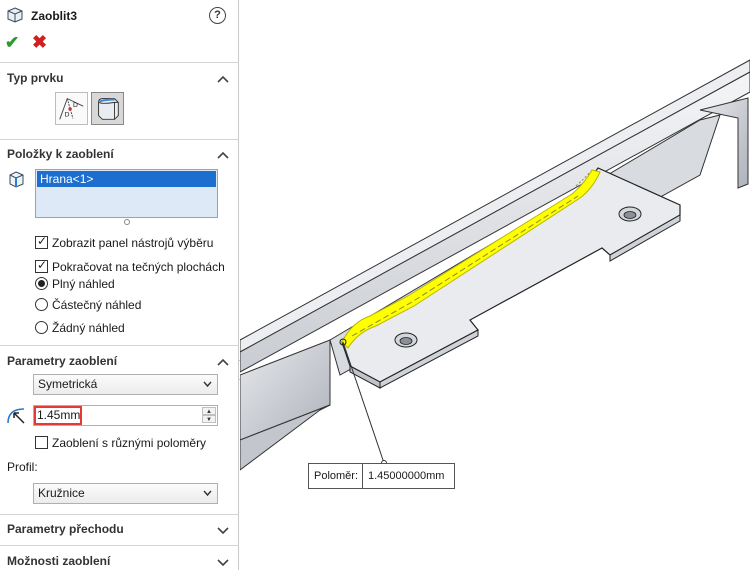 This screenshot has height=570, width=750. What do you see at coordinates (68, 384) in the screenshot?
I see `fillet-method-value: Symetrická` at bounding box center [68, 384].